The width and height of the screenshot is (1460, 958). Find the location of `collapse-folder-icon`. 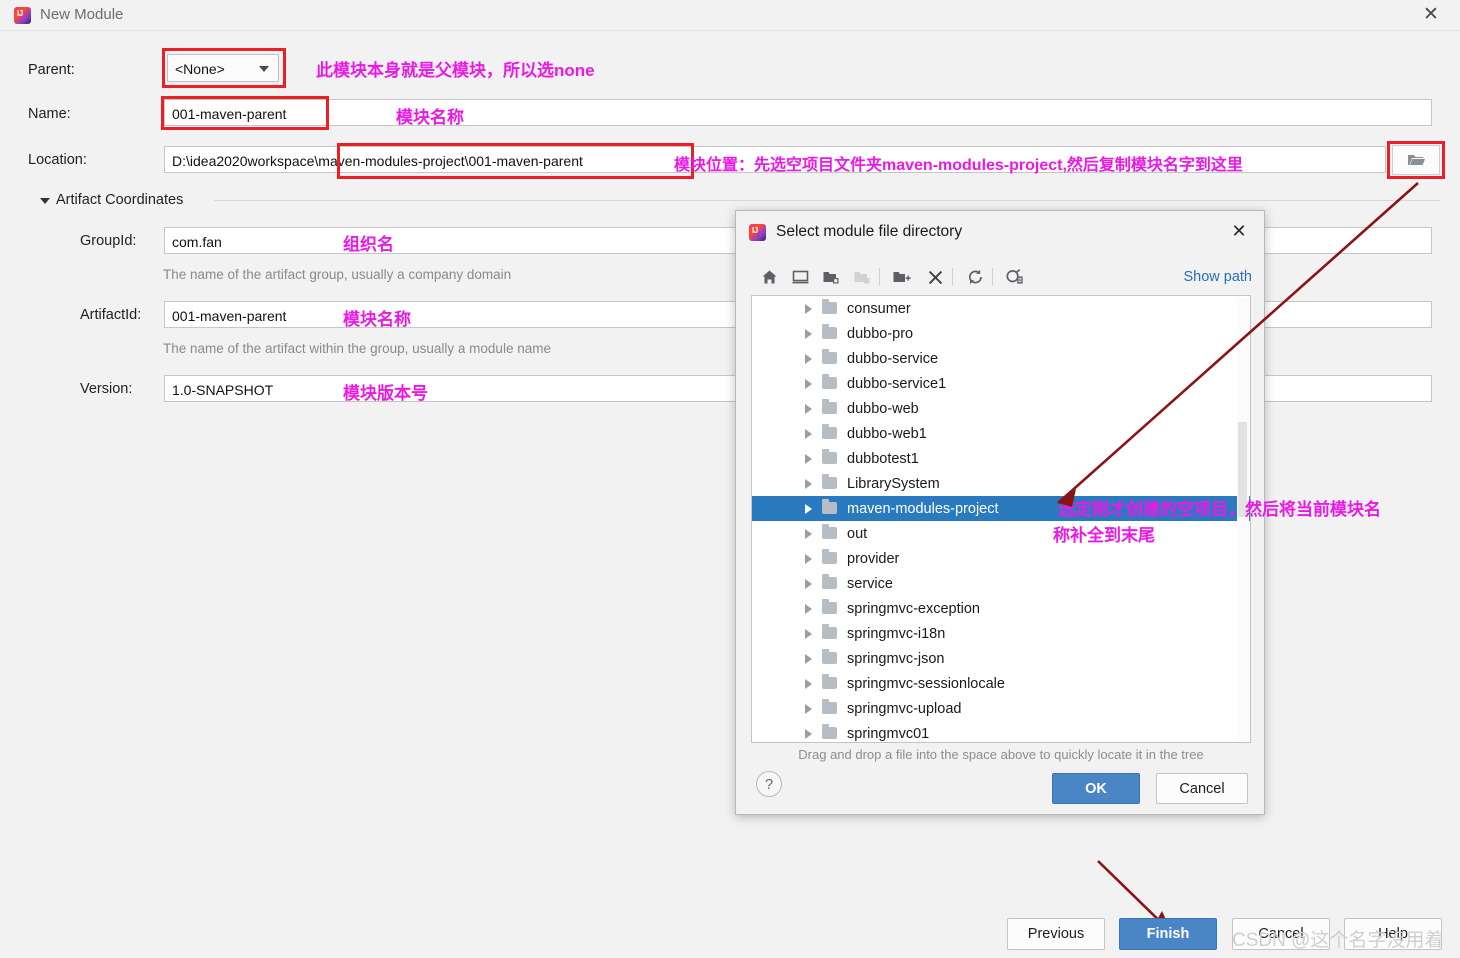

collapse-folder-icon is located at coordinates (831, 277).